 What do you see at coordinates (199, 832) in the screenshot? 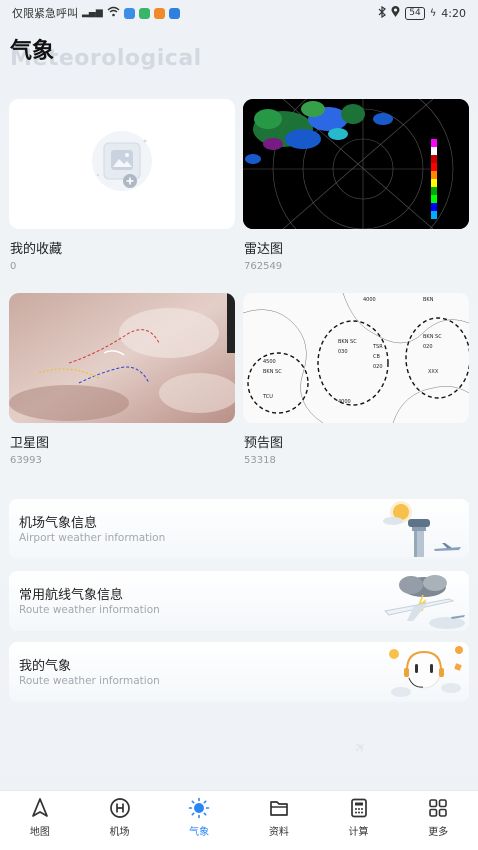
I see `nav-label-weather: 气象` at bounding box center [199, 832].